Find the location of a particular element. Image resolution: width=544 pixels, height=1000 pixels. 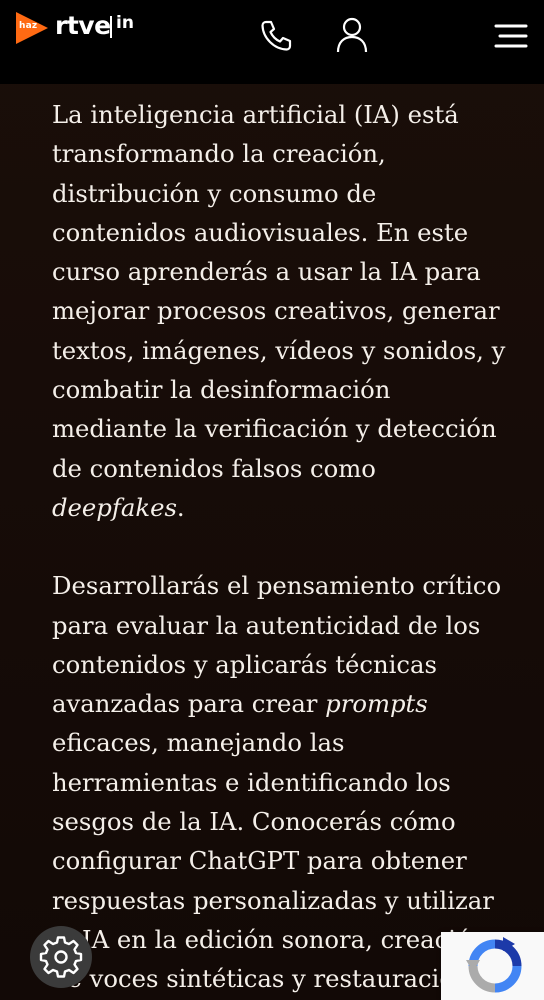

user-icon is located at coordinates (352, 35).